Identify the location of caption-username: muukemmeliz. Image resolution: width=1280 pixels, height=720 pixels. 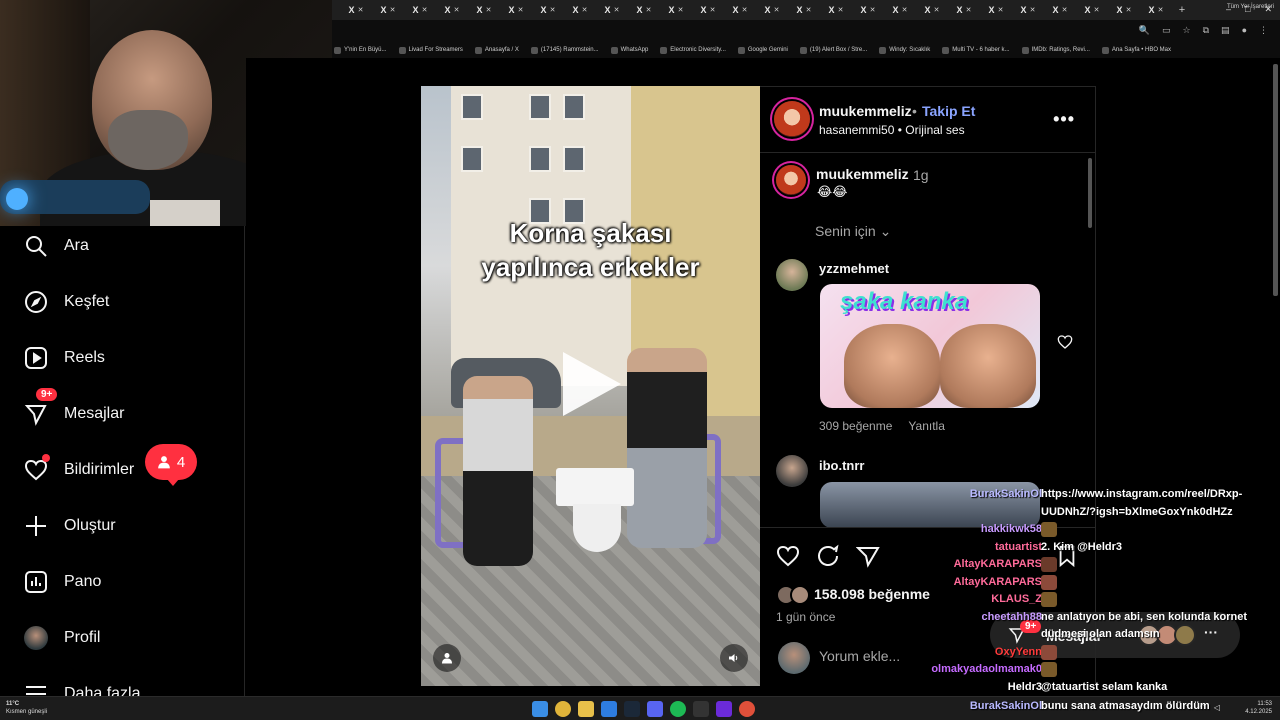
(862, 174).